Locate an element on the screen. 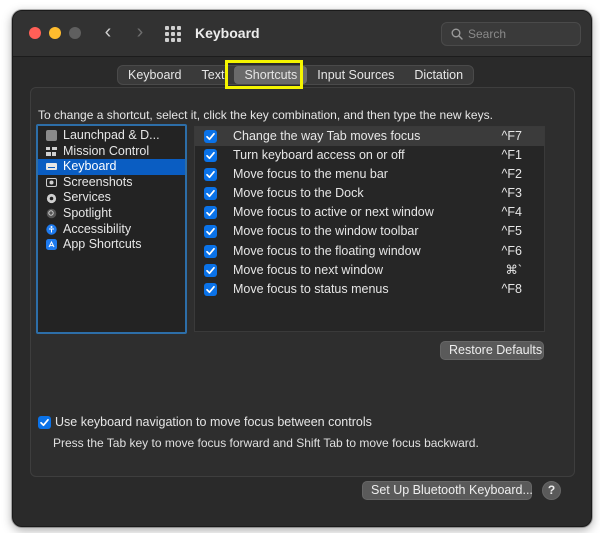  shortcut-key: ^F2 is located at coordinates (512, 174).